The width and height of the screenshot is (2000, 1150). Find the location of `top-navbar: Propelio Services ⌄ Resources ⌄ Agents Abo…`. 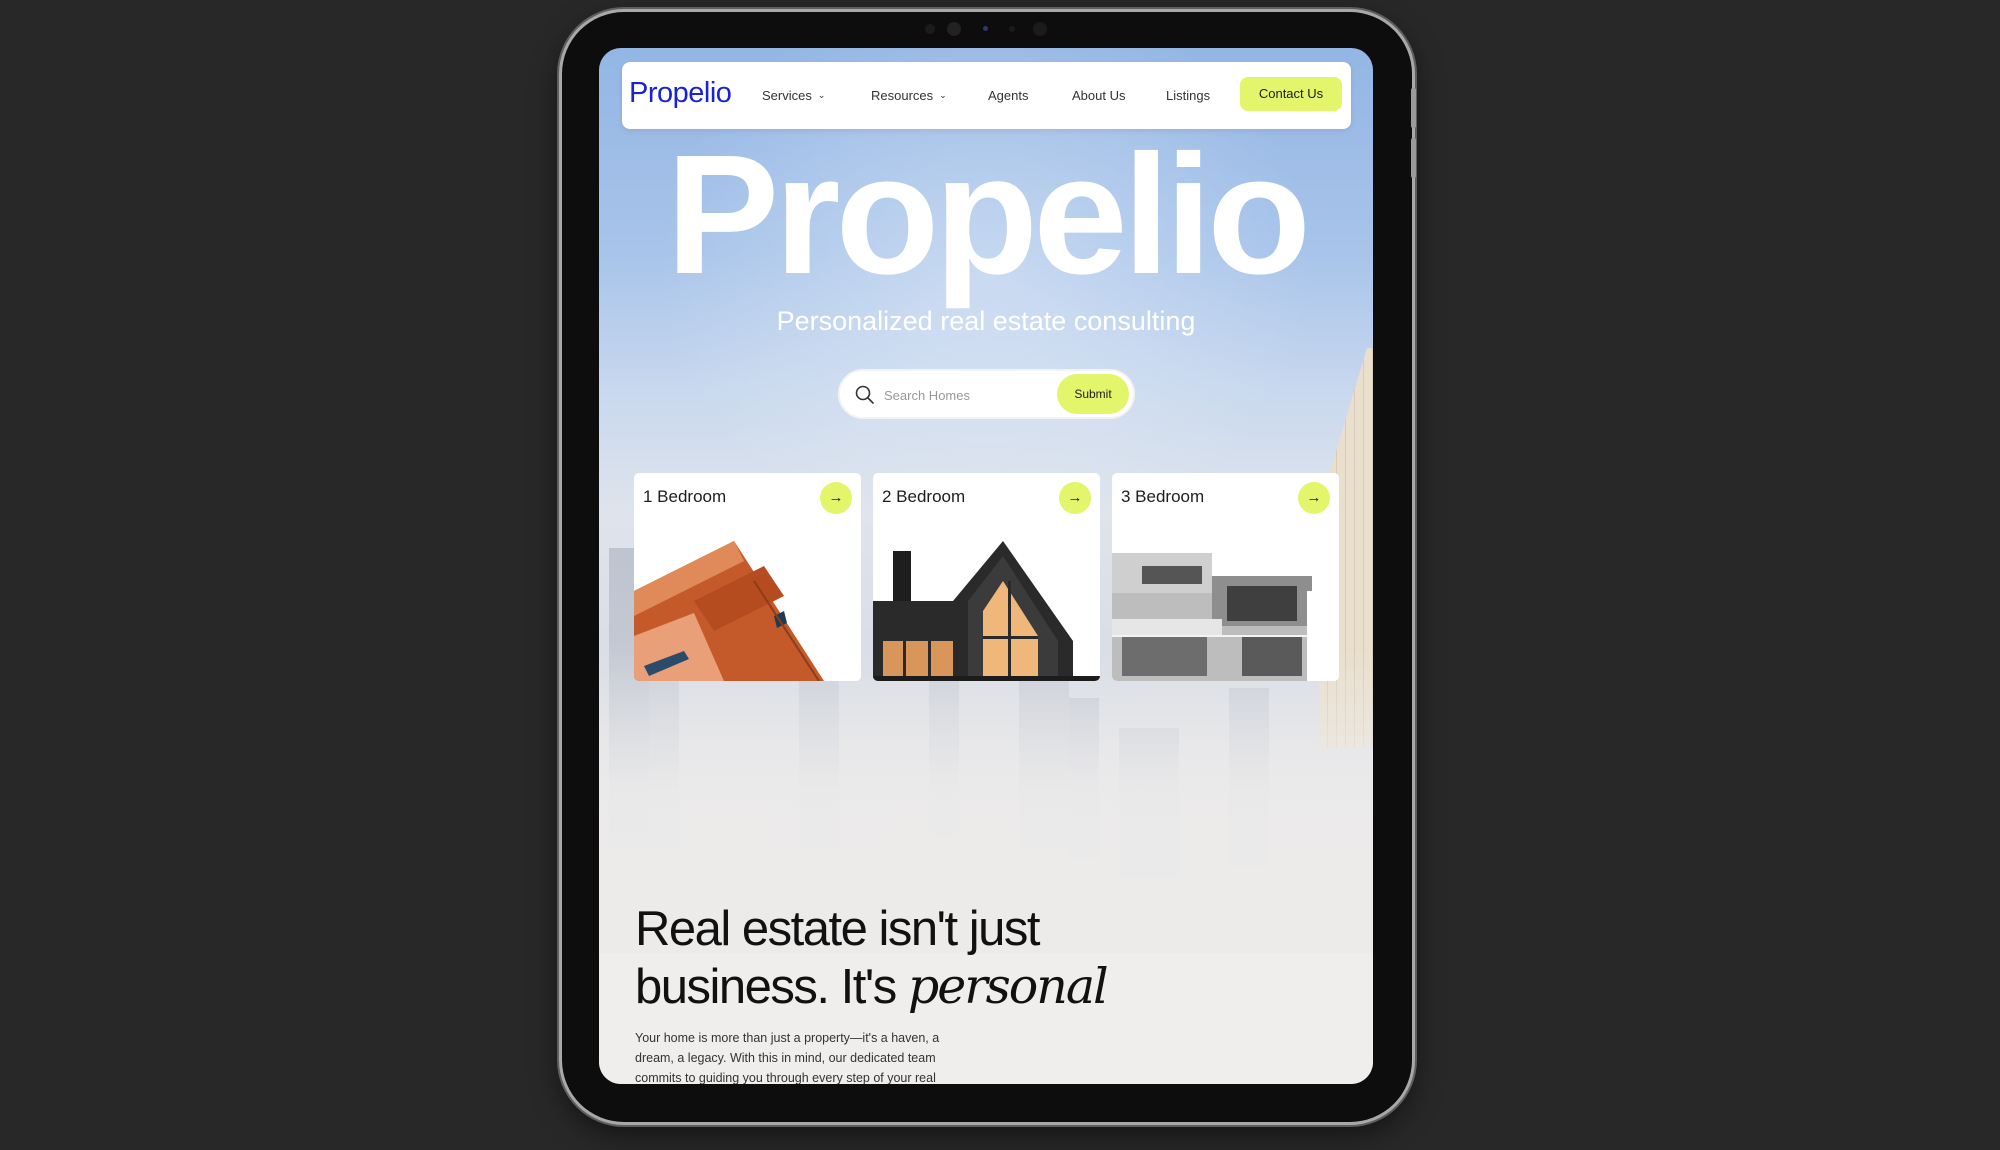

top-navbar: Propelio Services ⌄ Resources ⌄ Agents Abo… is located at coordinates (986, 95).